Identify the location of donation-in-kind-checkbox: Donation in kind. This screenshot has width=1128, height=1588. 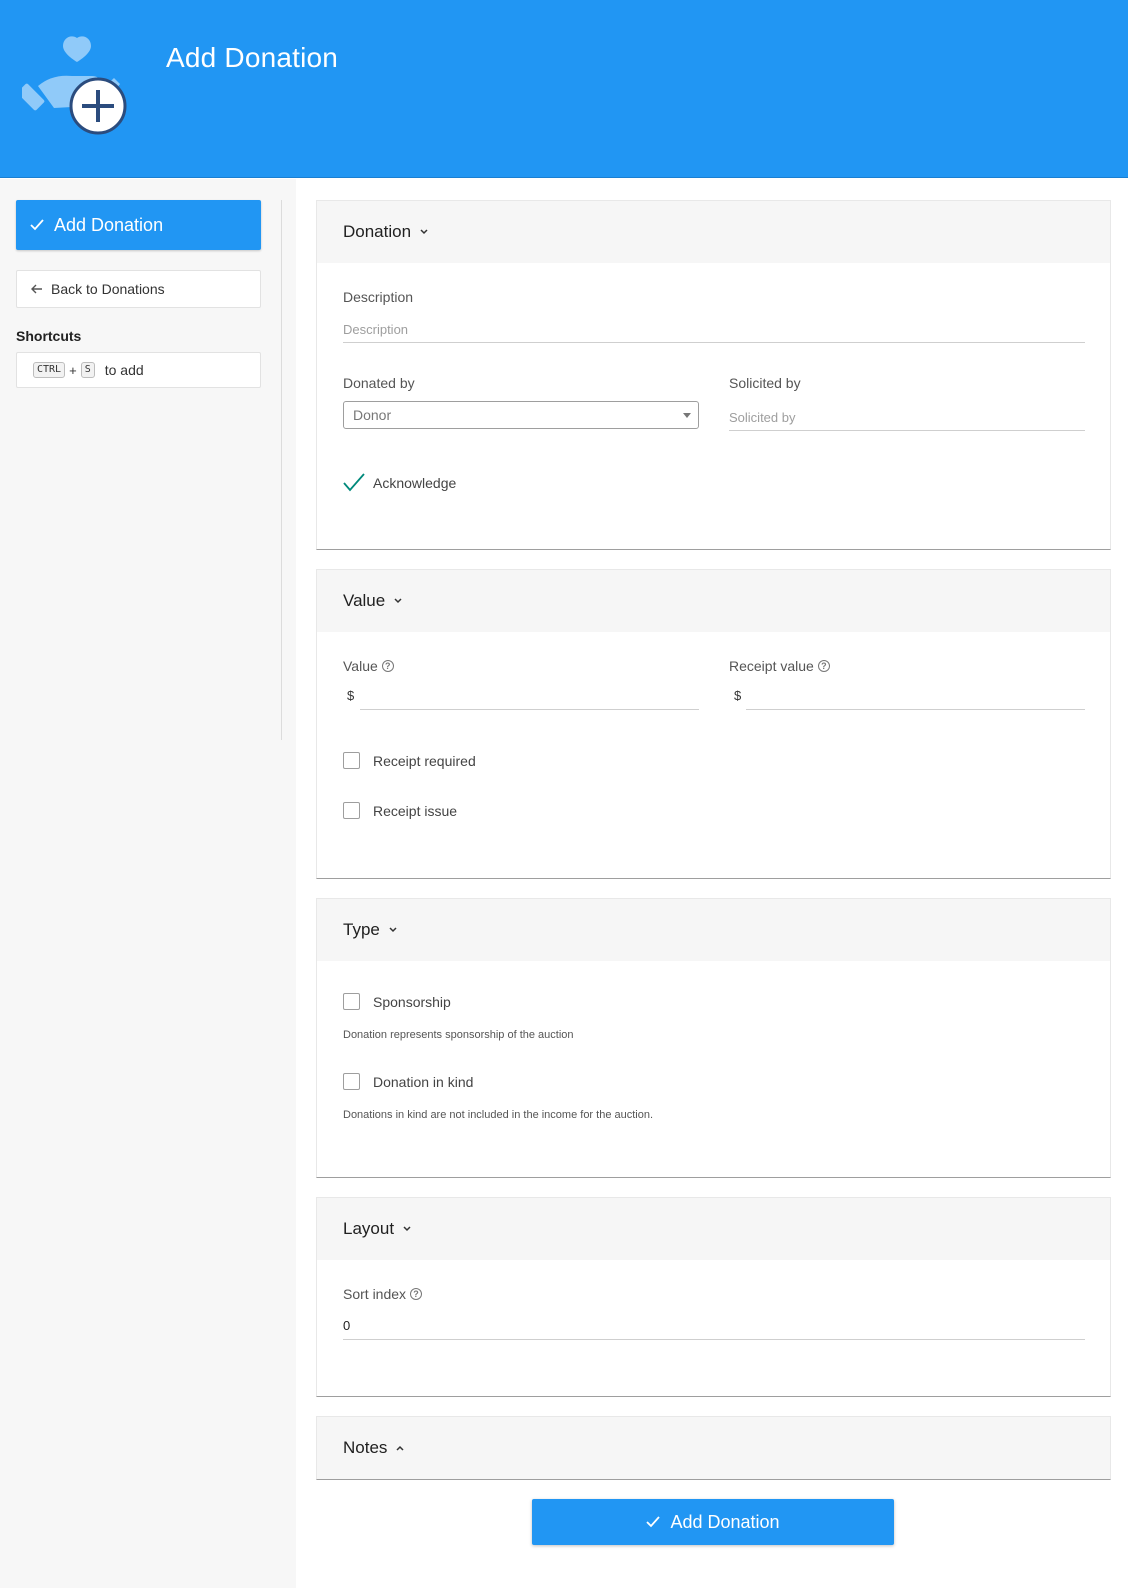
(408, 1081).